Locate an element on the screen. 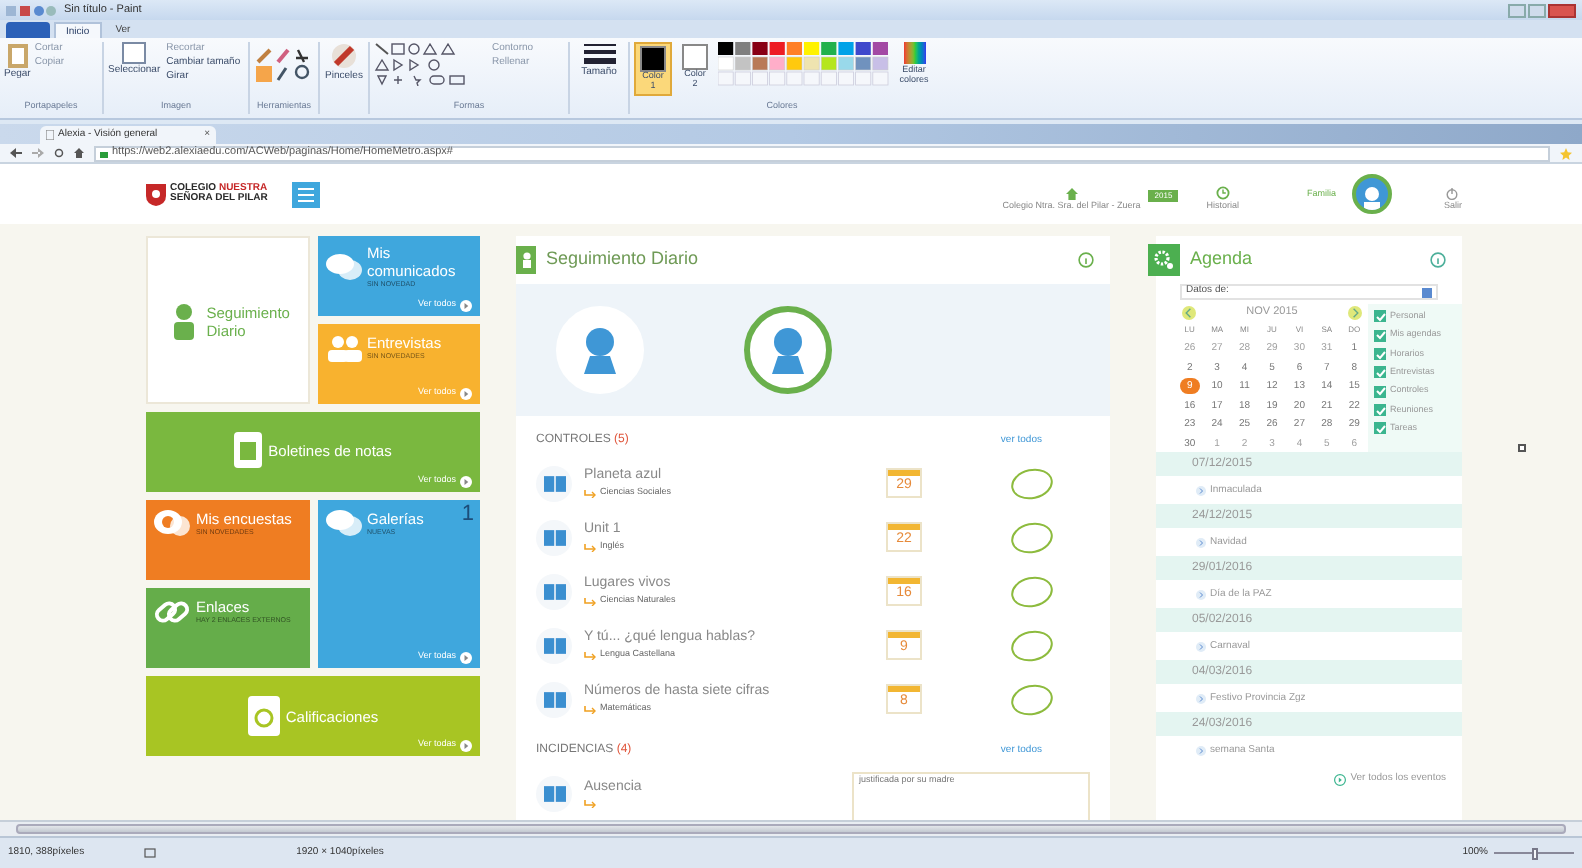 The height and width of the screenshot is (868, 1582). lock-icon is located at coordinates (104, 153).